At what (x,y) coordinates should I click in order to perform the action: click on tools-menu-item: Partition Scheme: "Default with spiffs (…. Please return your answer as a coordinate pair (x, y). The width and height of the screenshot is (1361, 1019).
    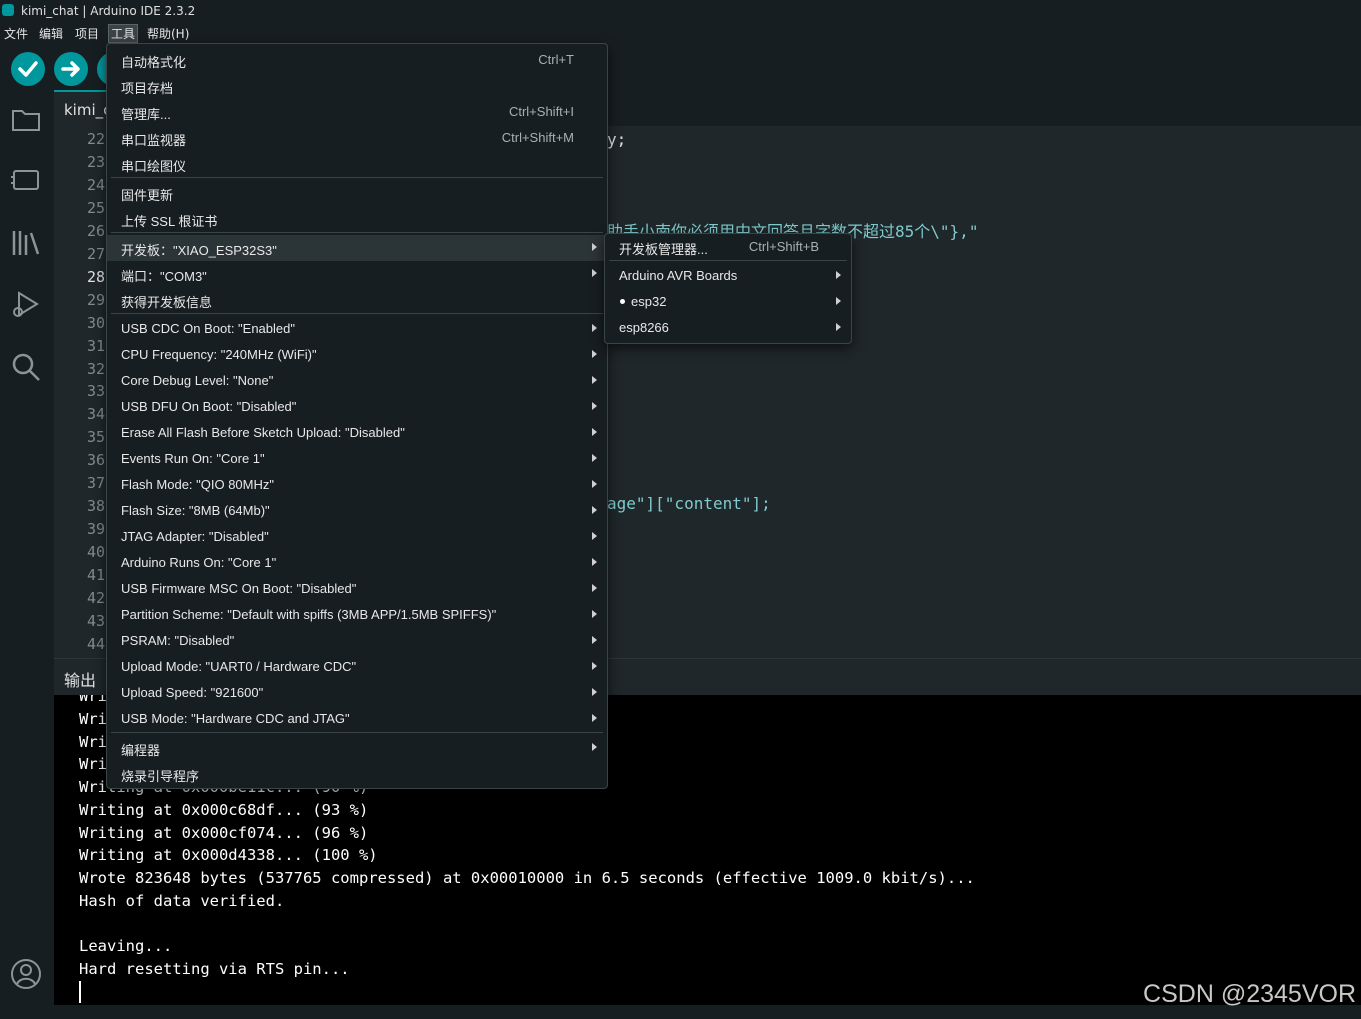
    Looking at the image, I should click on (357, 615).